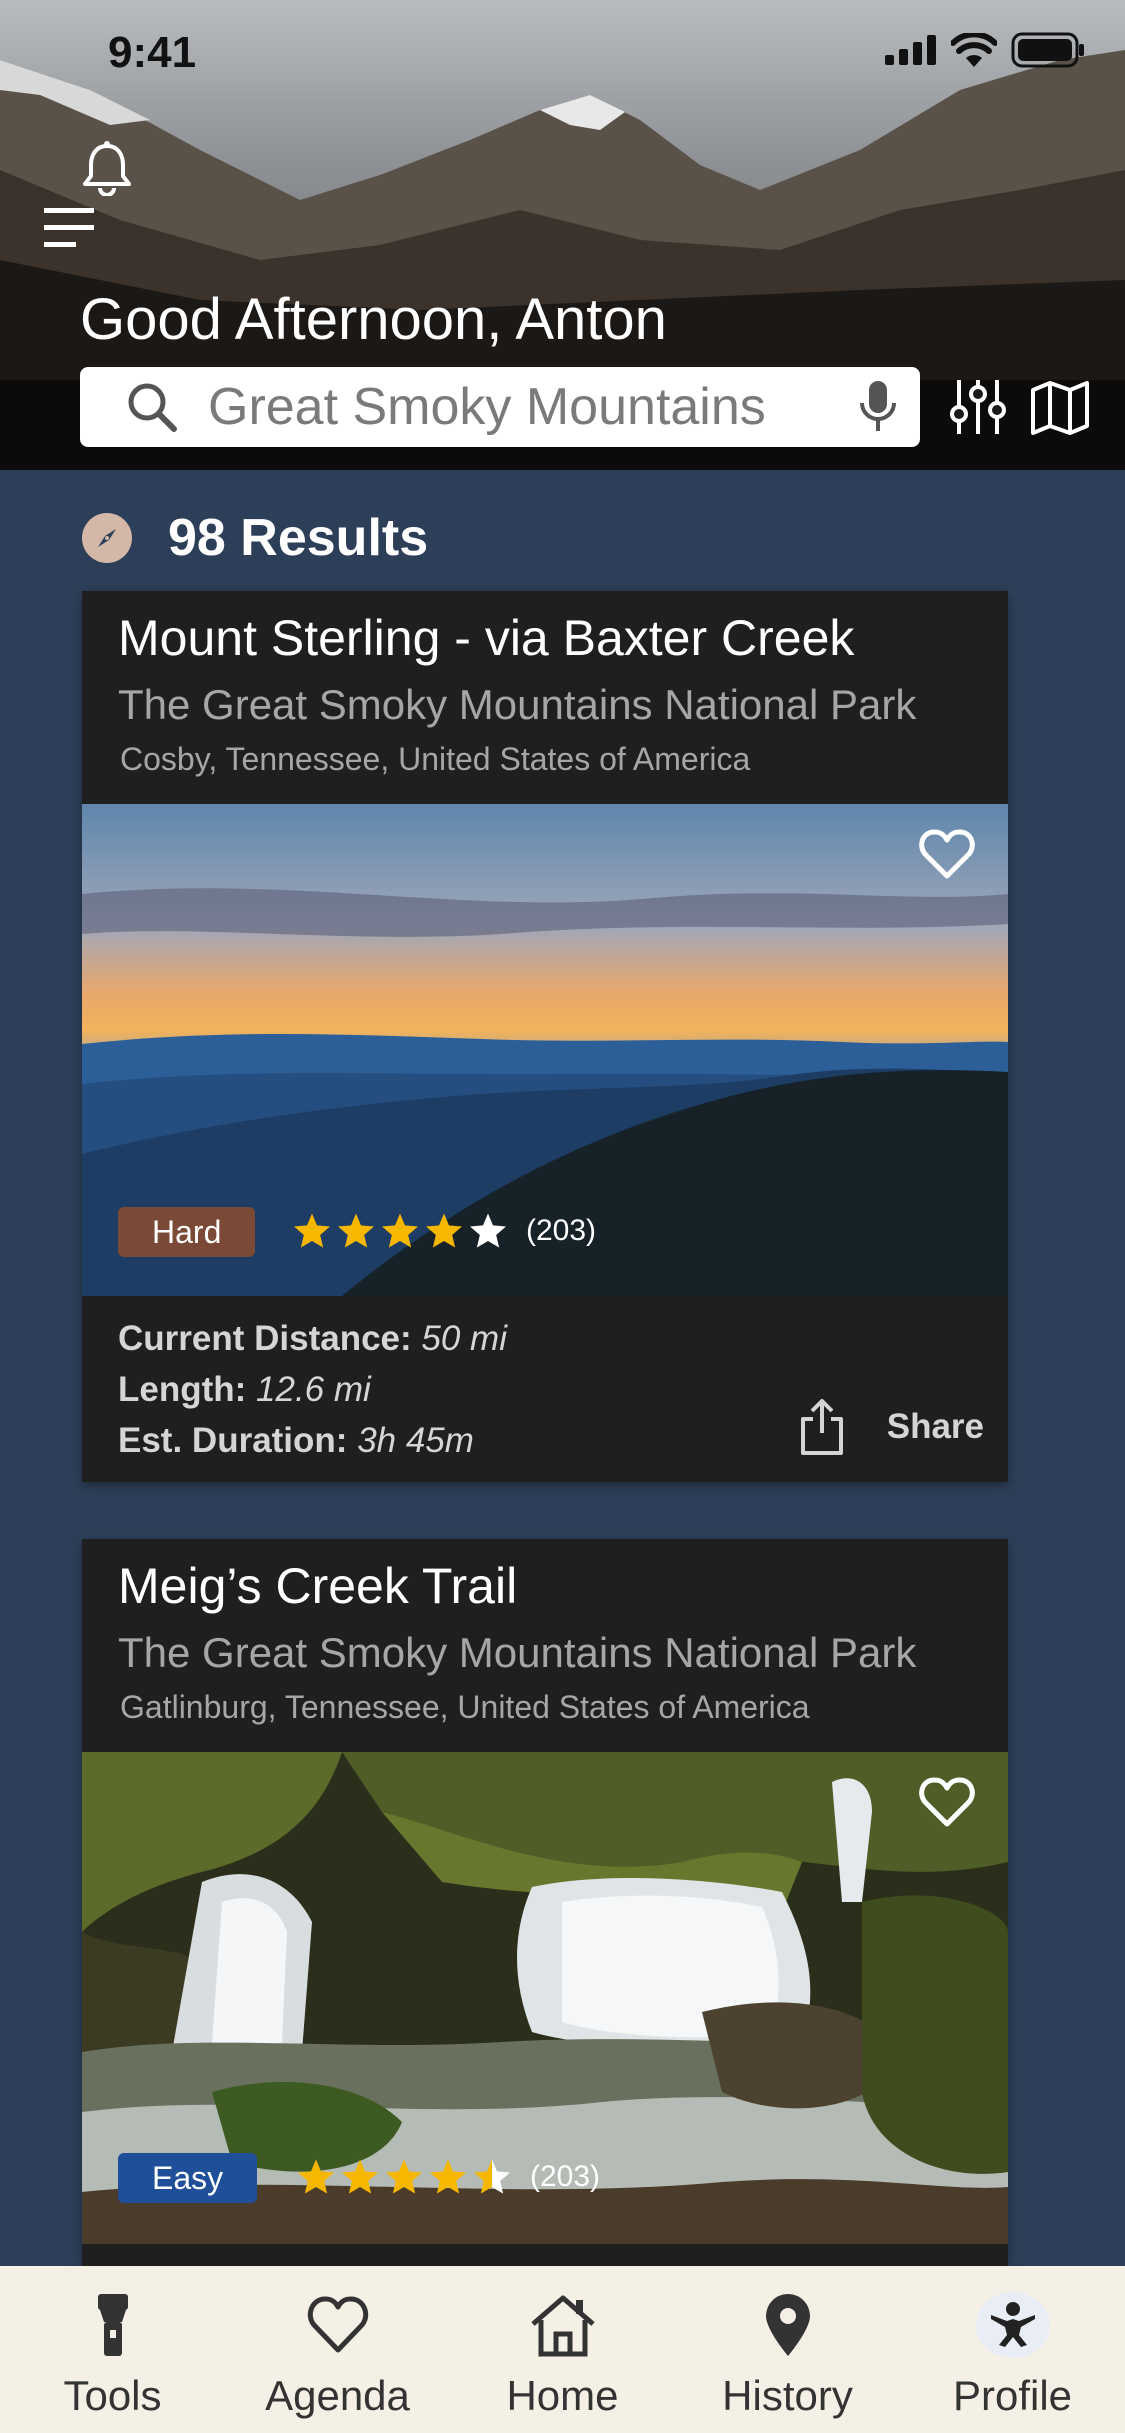 This screenshot has height=2433, width=1125. I want to click on greeting: Good Afternoon, Anton, so click(373, 319).